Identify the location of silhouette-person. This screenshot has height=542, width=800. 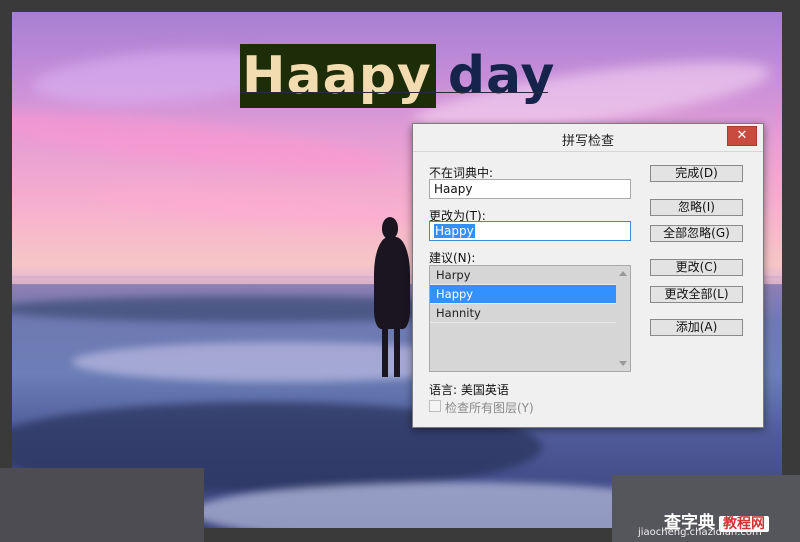
(392, 299).